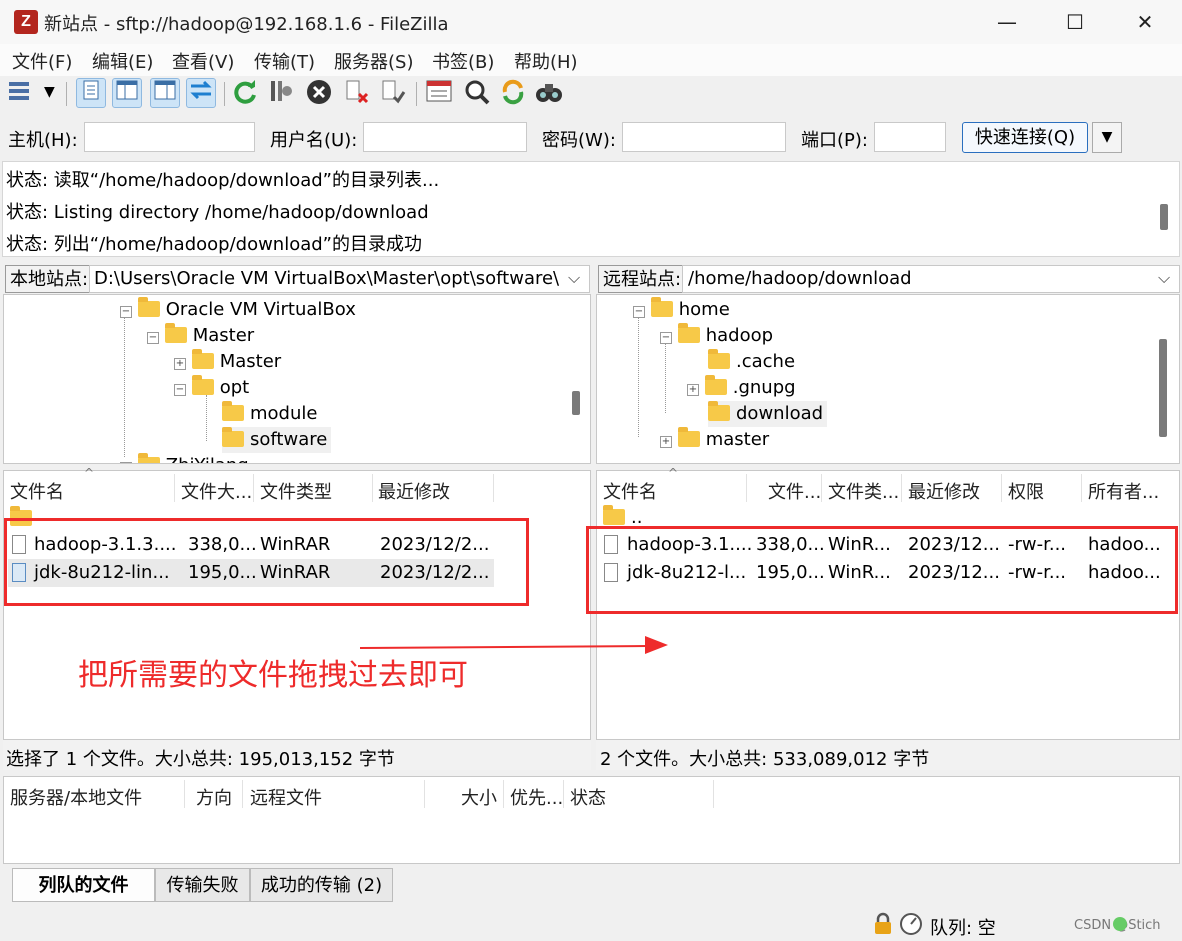 The image size is (1182, 941). What do you see at coordinates (201, 93) in the screenshot?
I see `toggle-queue-icon` at bounding box center [201, 93].